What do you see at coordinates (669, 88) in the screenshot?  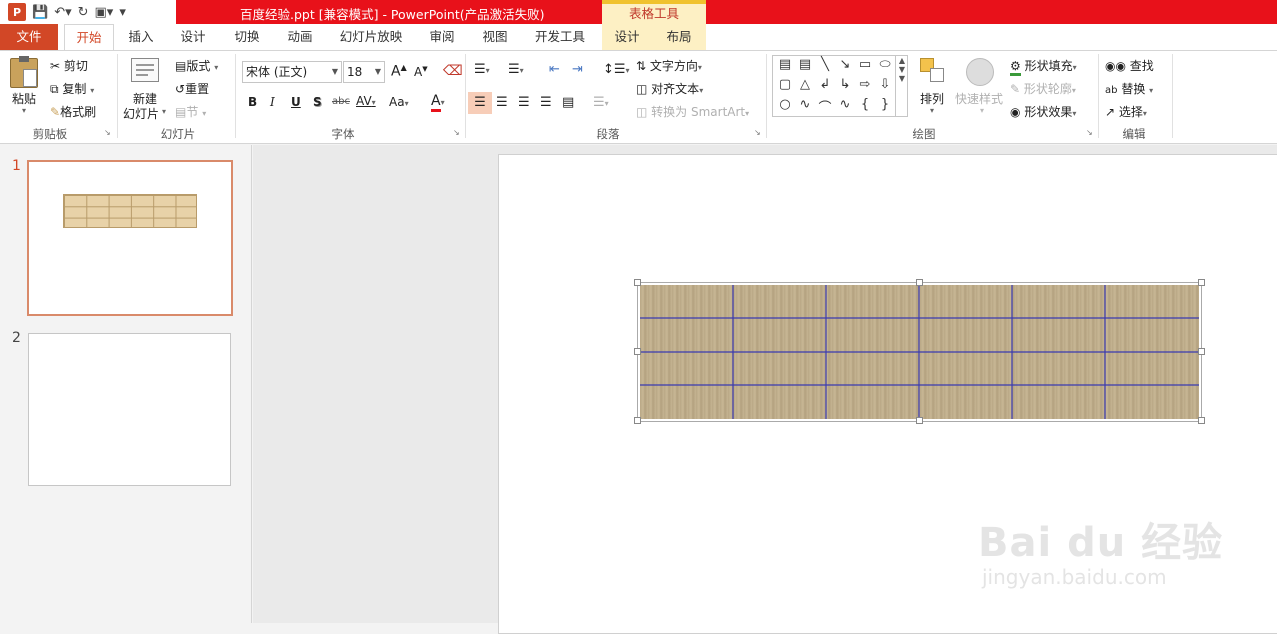 I see `align-text-button: ◫ 对齐文本▾` at bounding box center [669, 88].